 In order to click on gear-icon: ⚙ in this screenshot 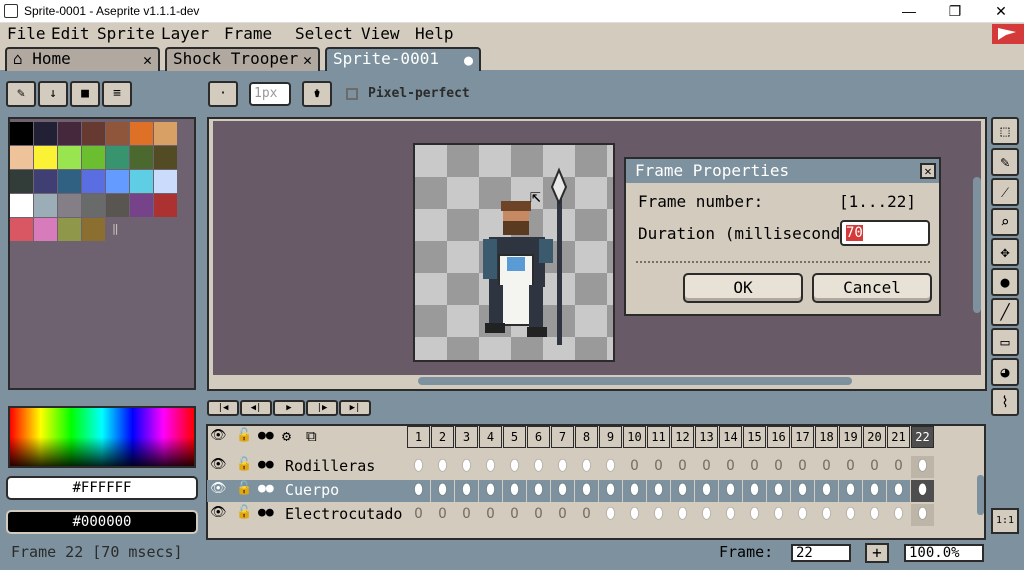, I will do `click(286, 436)`.